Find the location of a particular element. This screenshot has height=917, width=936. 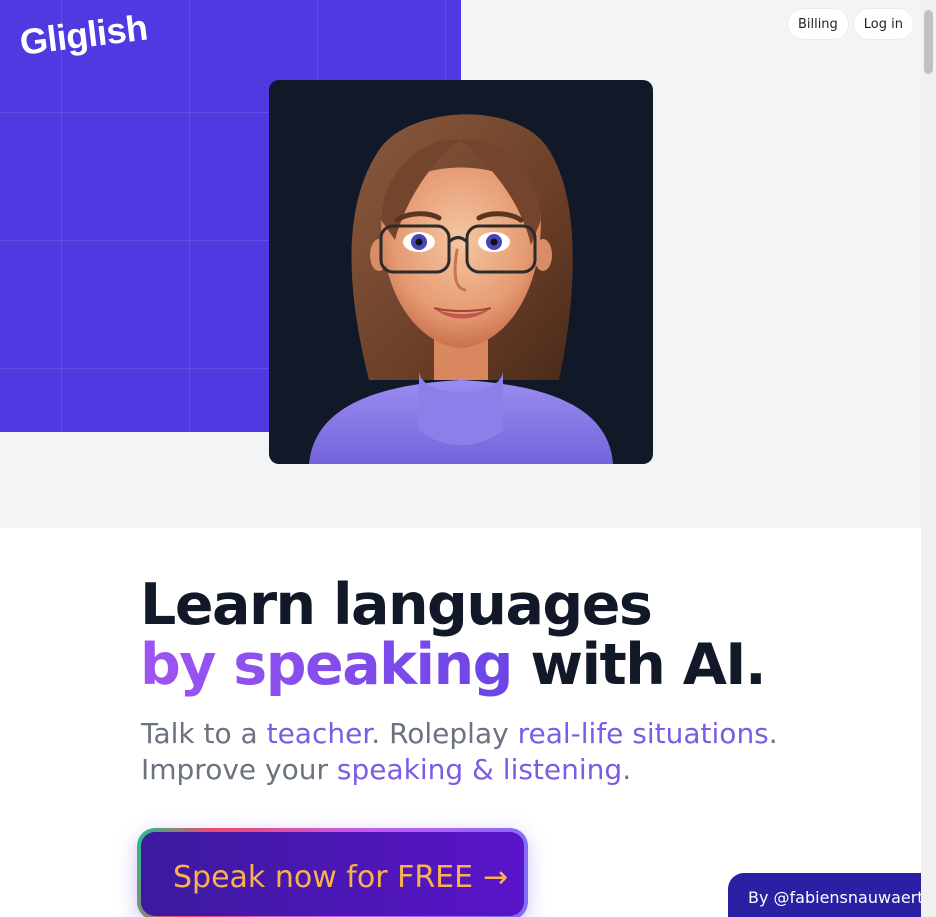

login-button: Log in is located at coordinates (883, 24).